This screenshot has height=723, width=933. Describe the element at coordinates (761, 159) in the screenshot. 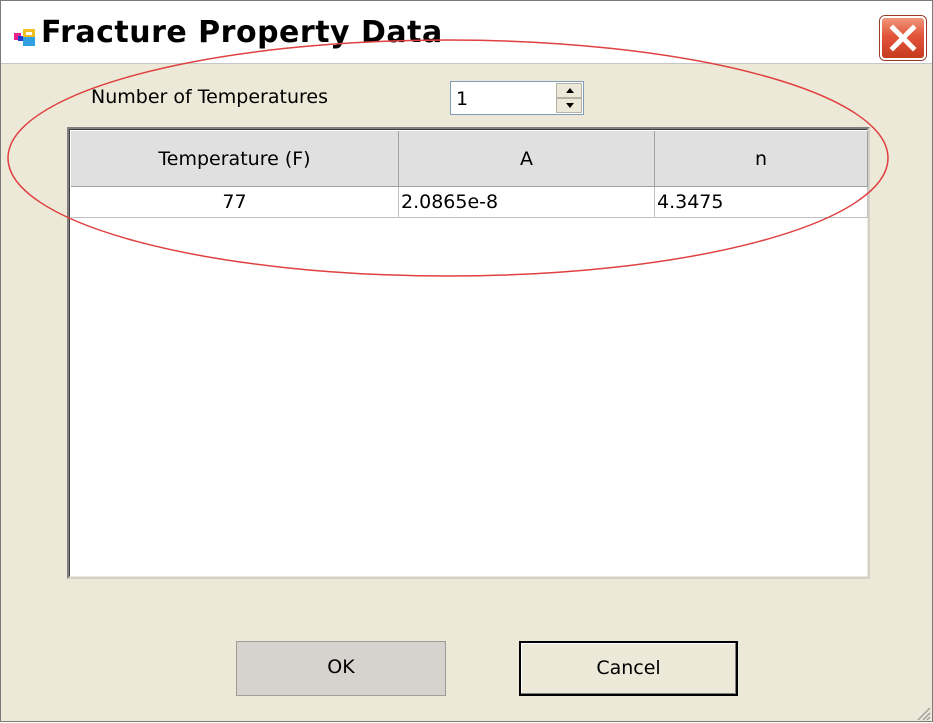

I see `column-header-n: n` at that location.